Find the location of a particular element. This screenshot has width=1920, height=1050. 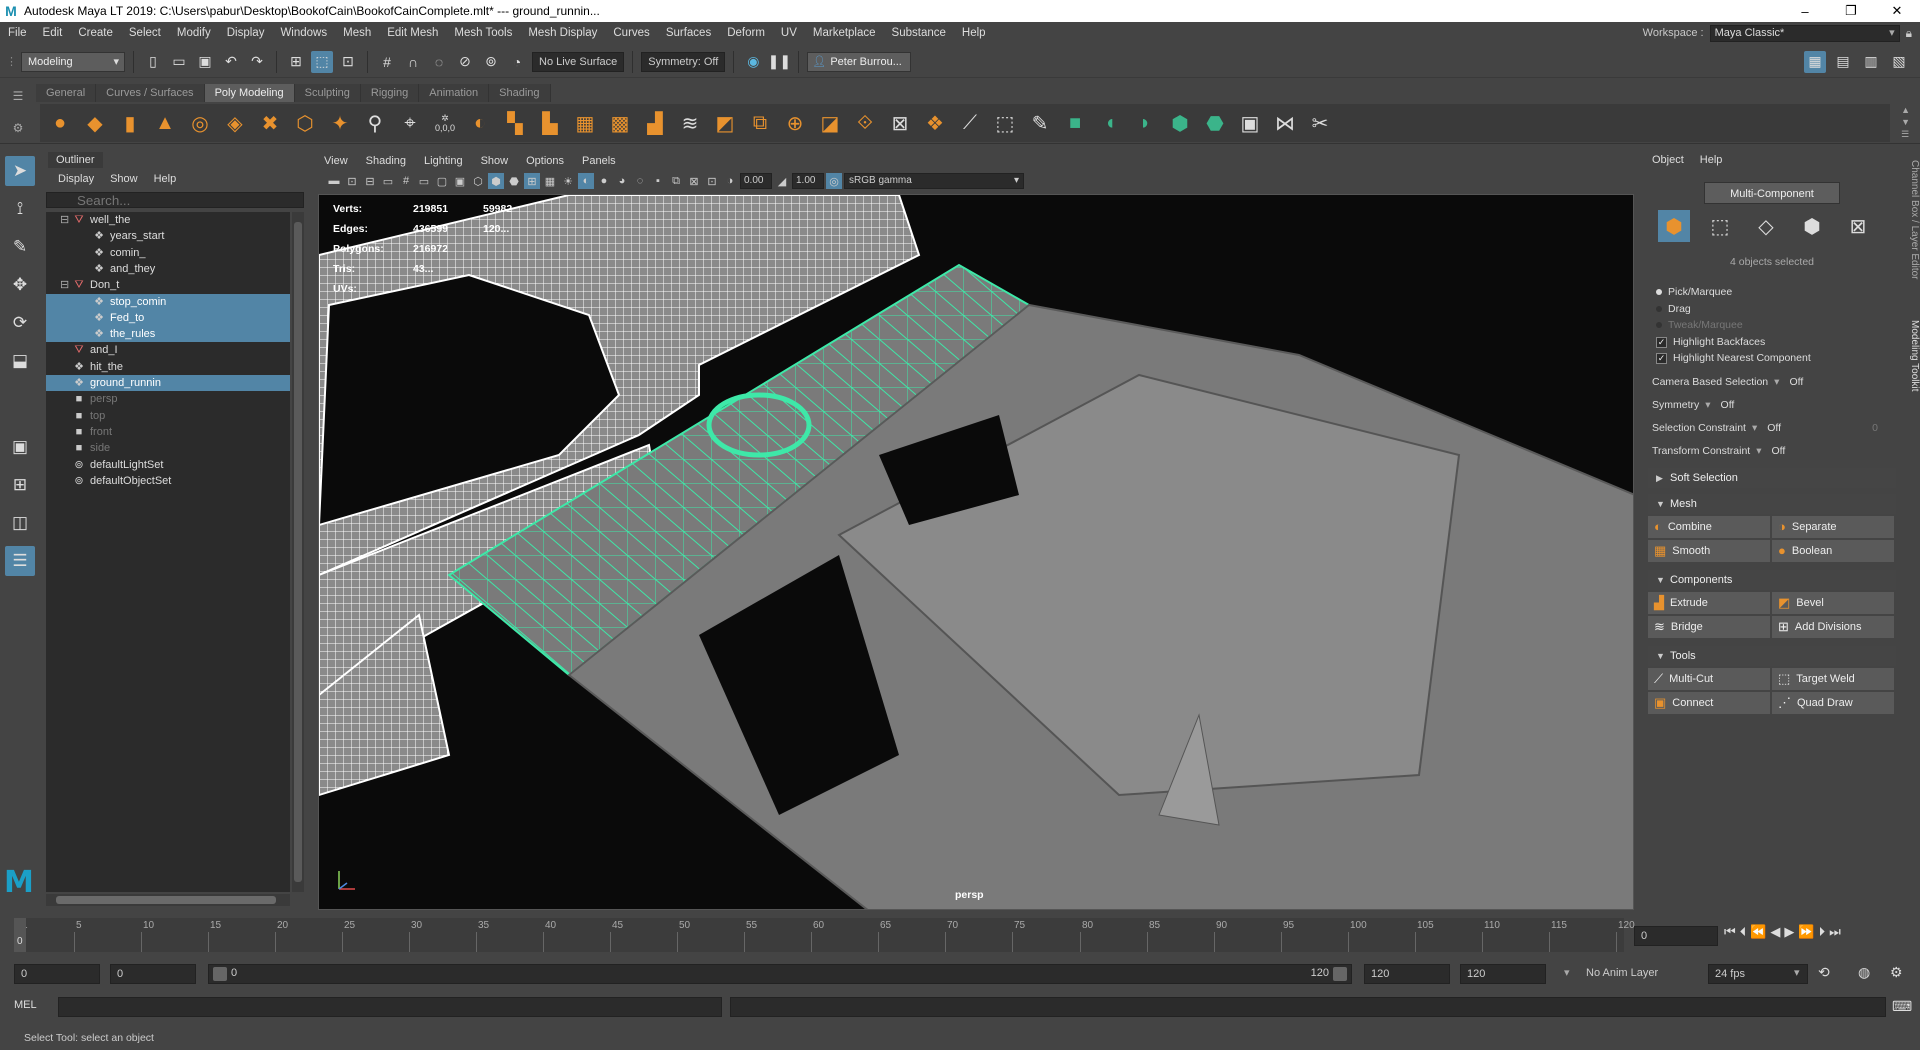

go-to-start-icon: ⏮ is located at coordinates (1730, 932).